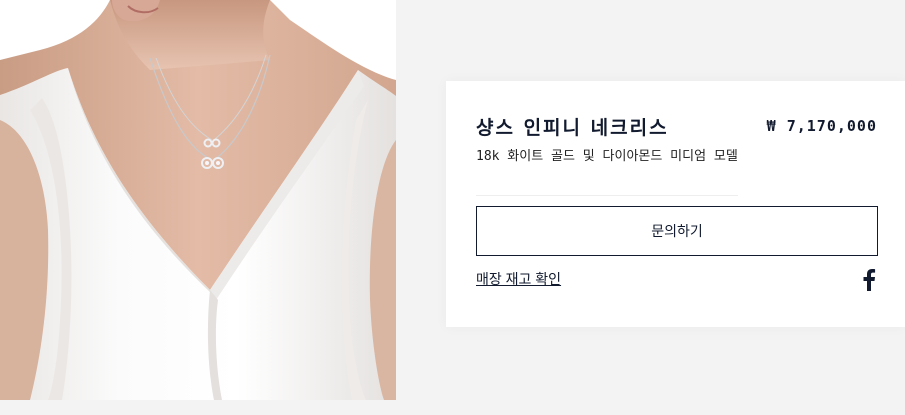 The image size is (905, 415). Describe the element at coordinates (607, 156) in the screenshot. I see `product-subtitle: 18k 화이트 골드 및 다이아몬드 미디엄 모델` at that location.